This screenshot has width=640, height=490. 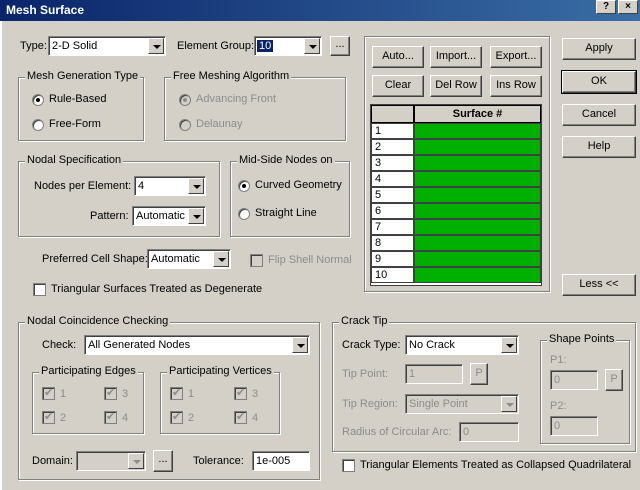 I want to click on del-row-button: Del Row, so click(x=456, y=86).